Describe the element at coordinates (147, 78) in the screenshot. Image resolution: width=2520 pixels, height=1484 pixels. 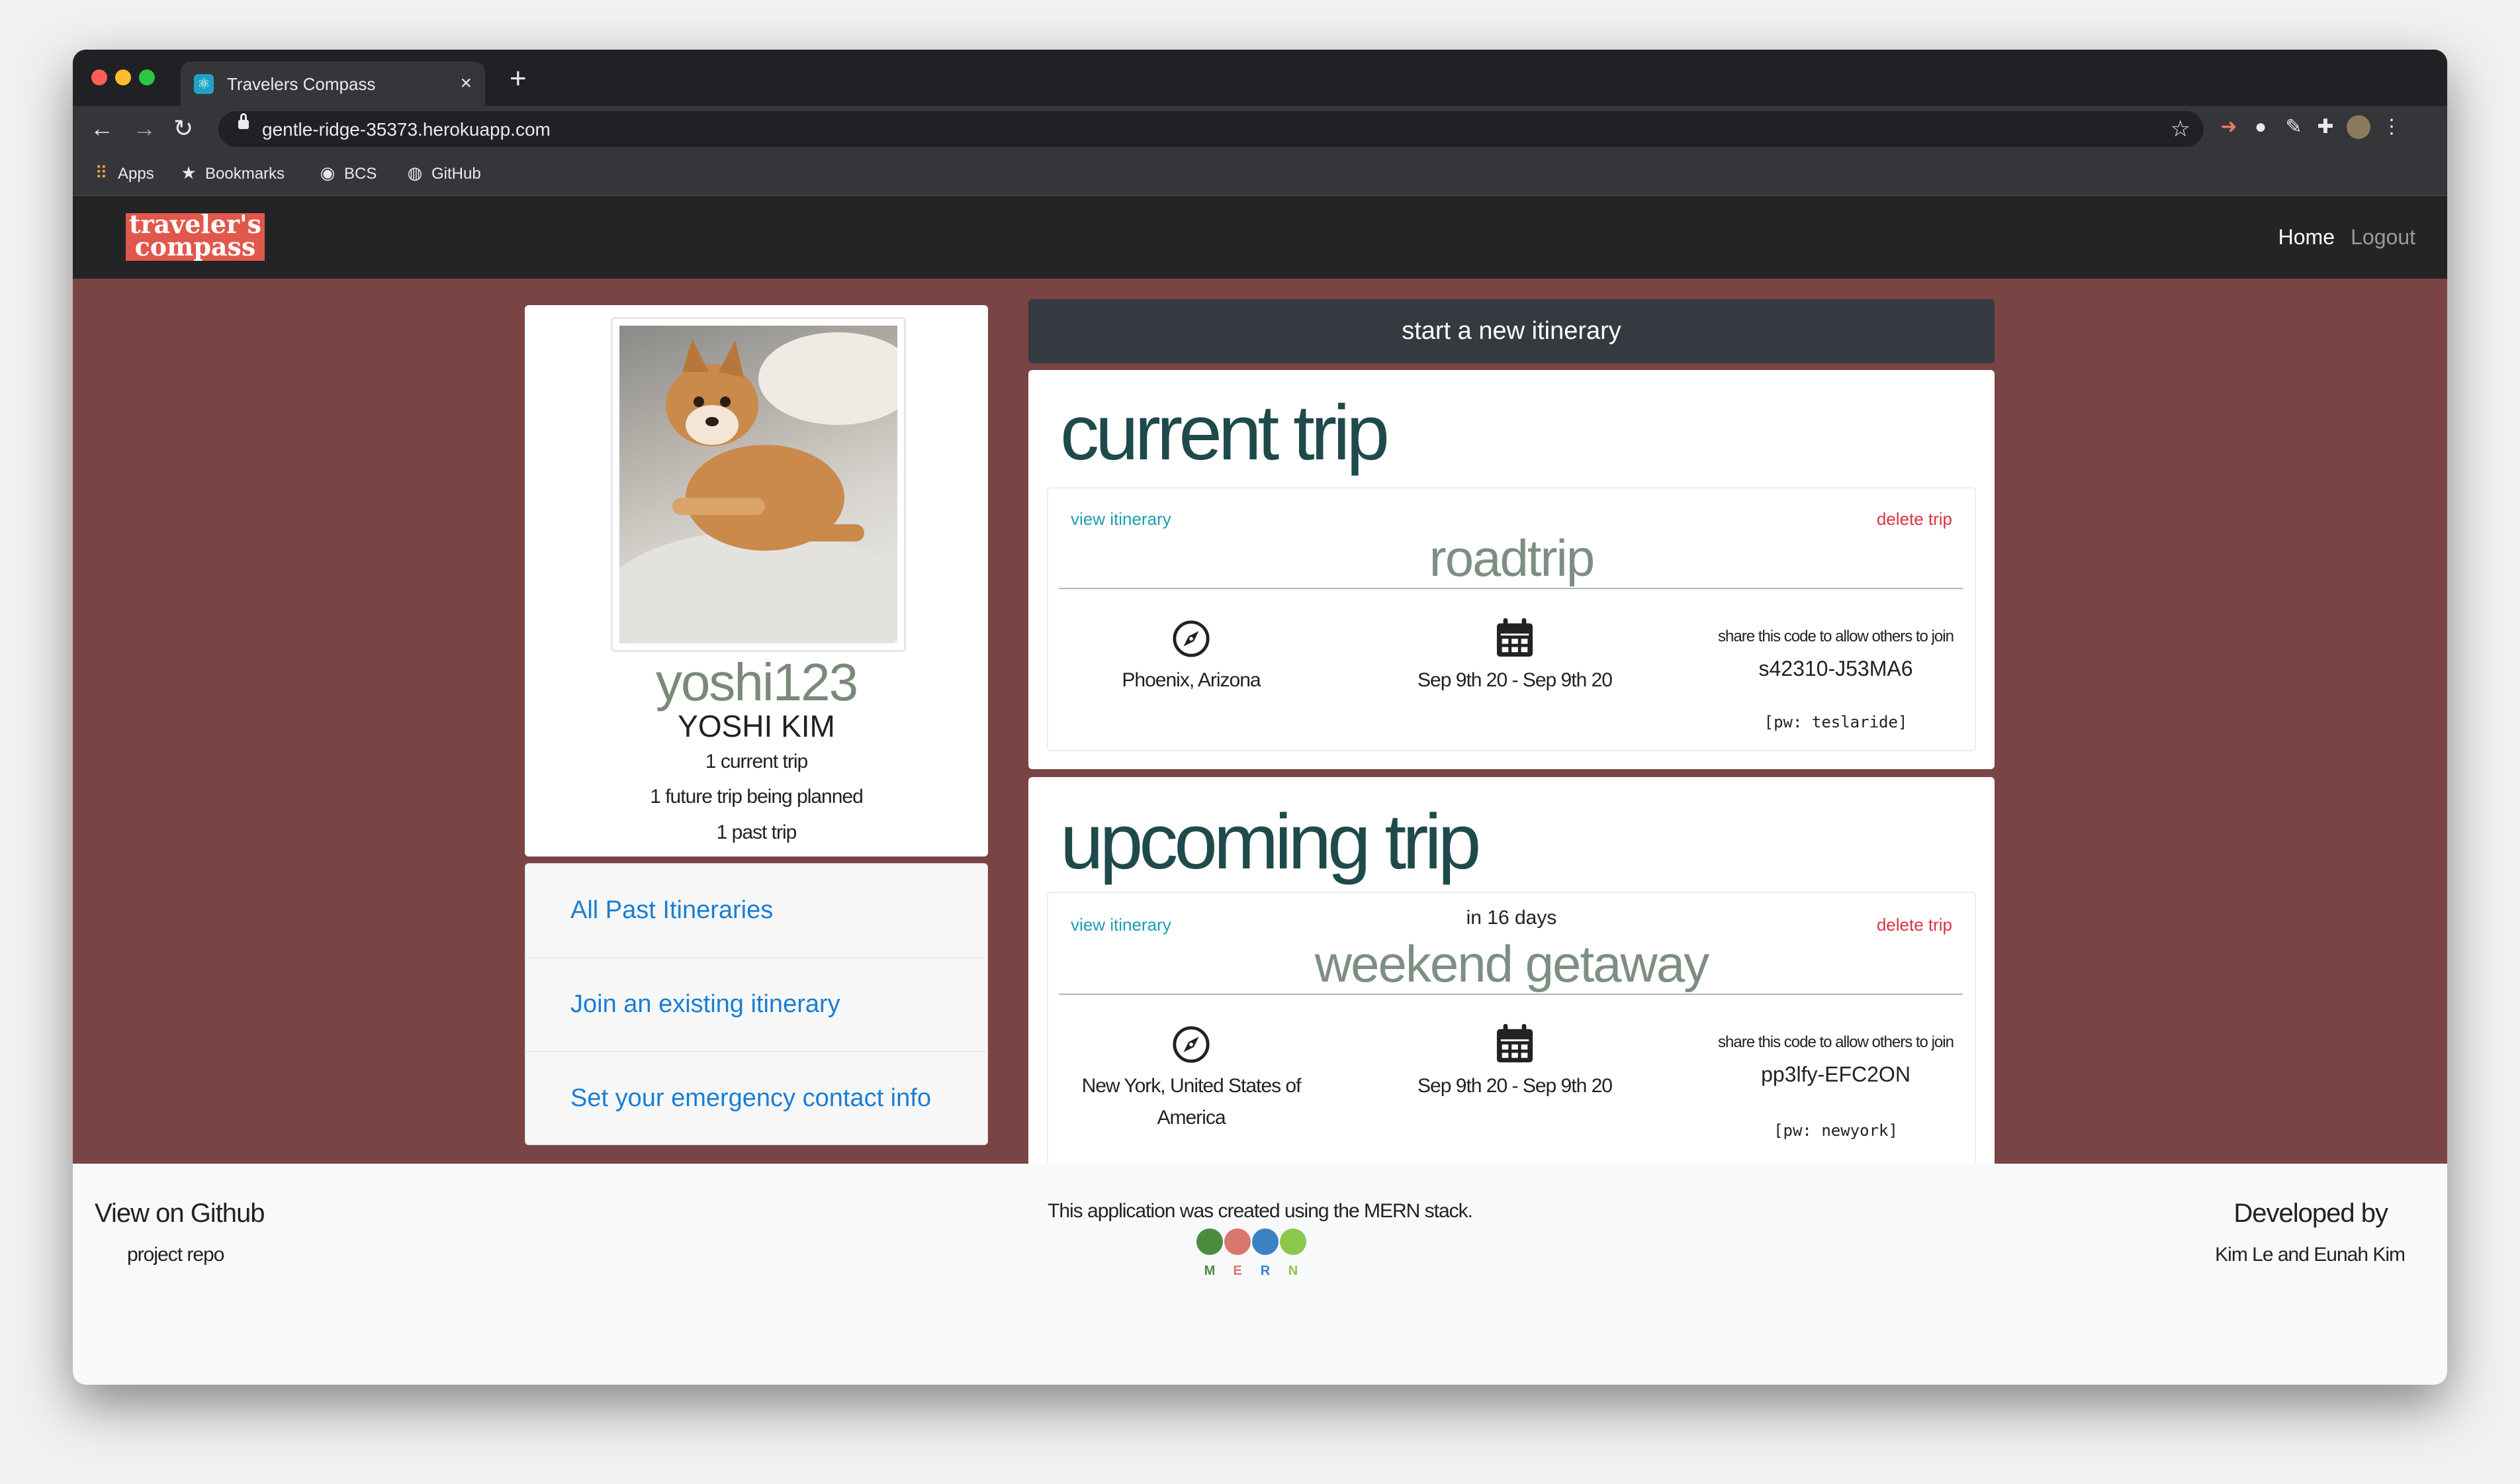
I see `zoom-window-button` at that location.